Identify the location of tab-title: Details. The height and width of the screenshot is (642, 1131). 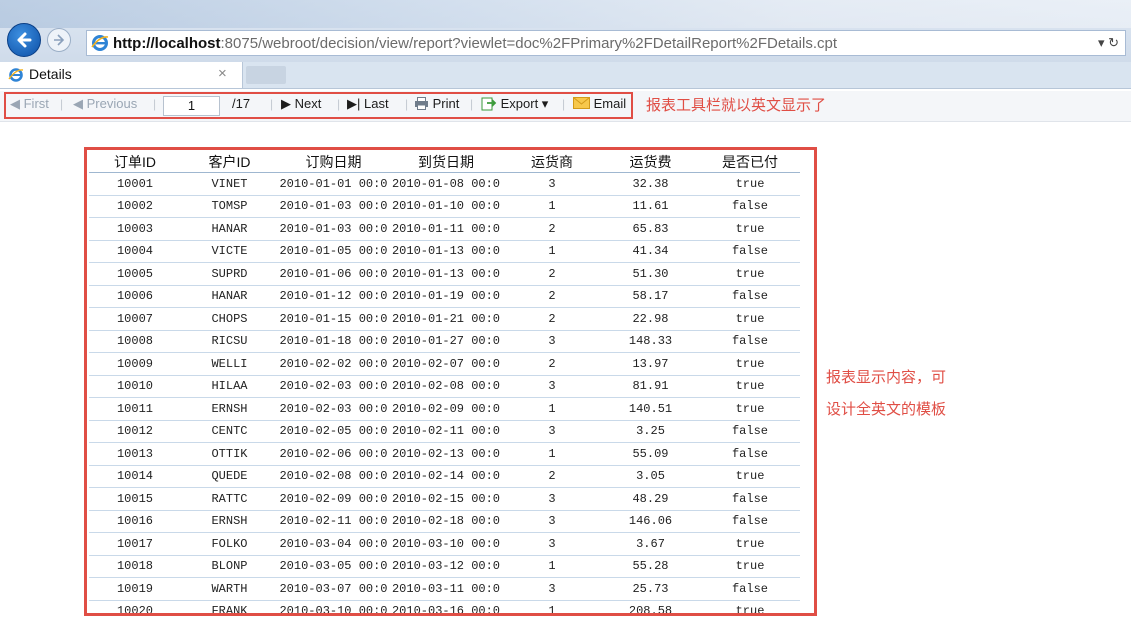
(50, 74).